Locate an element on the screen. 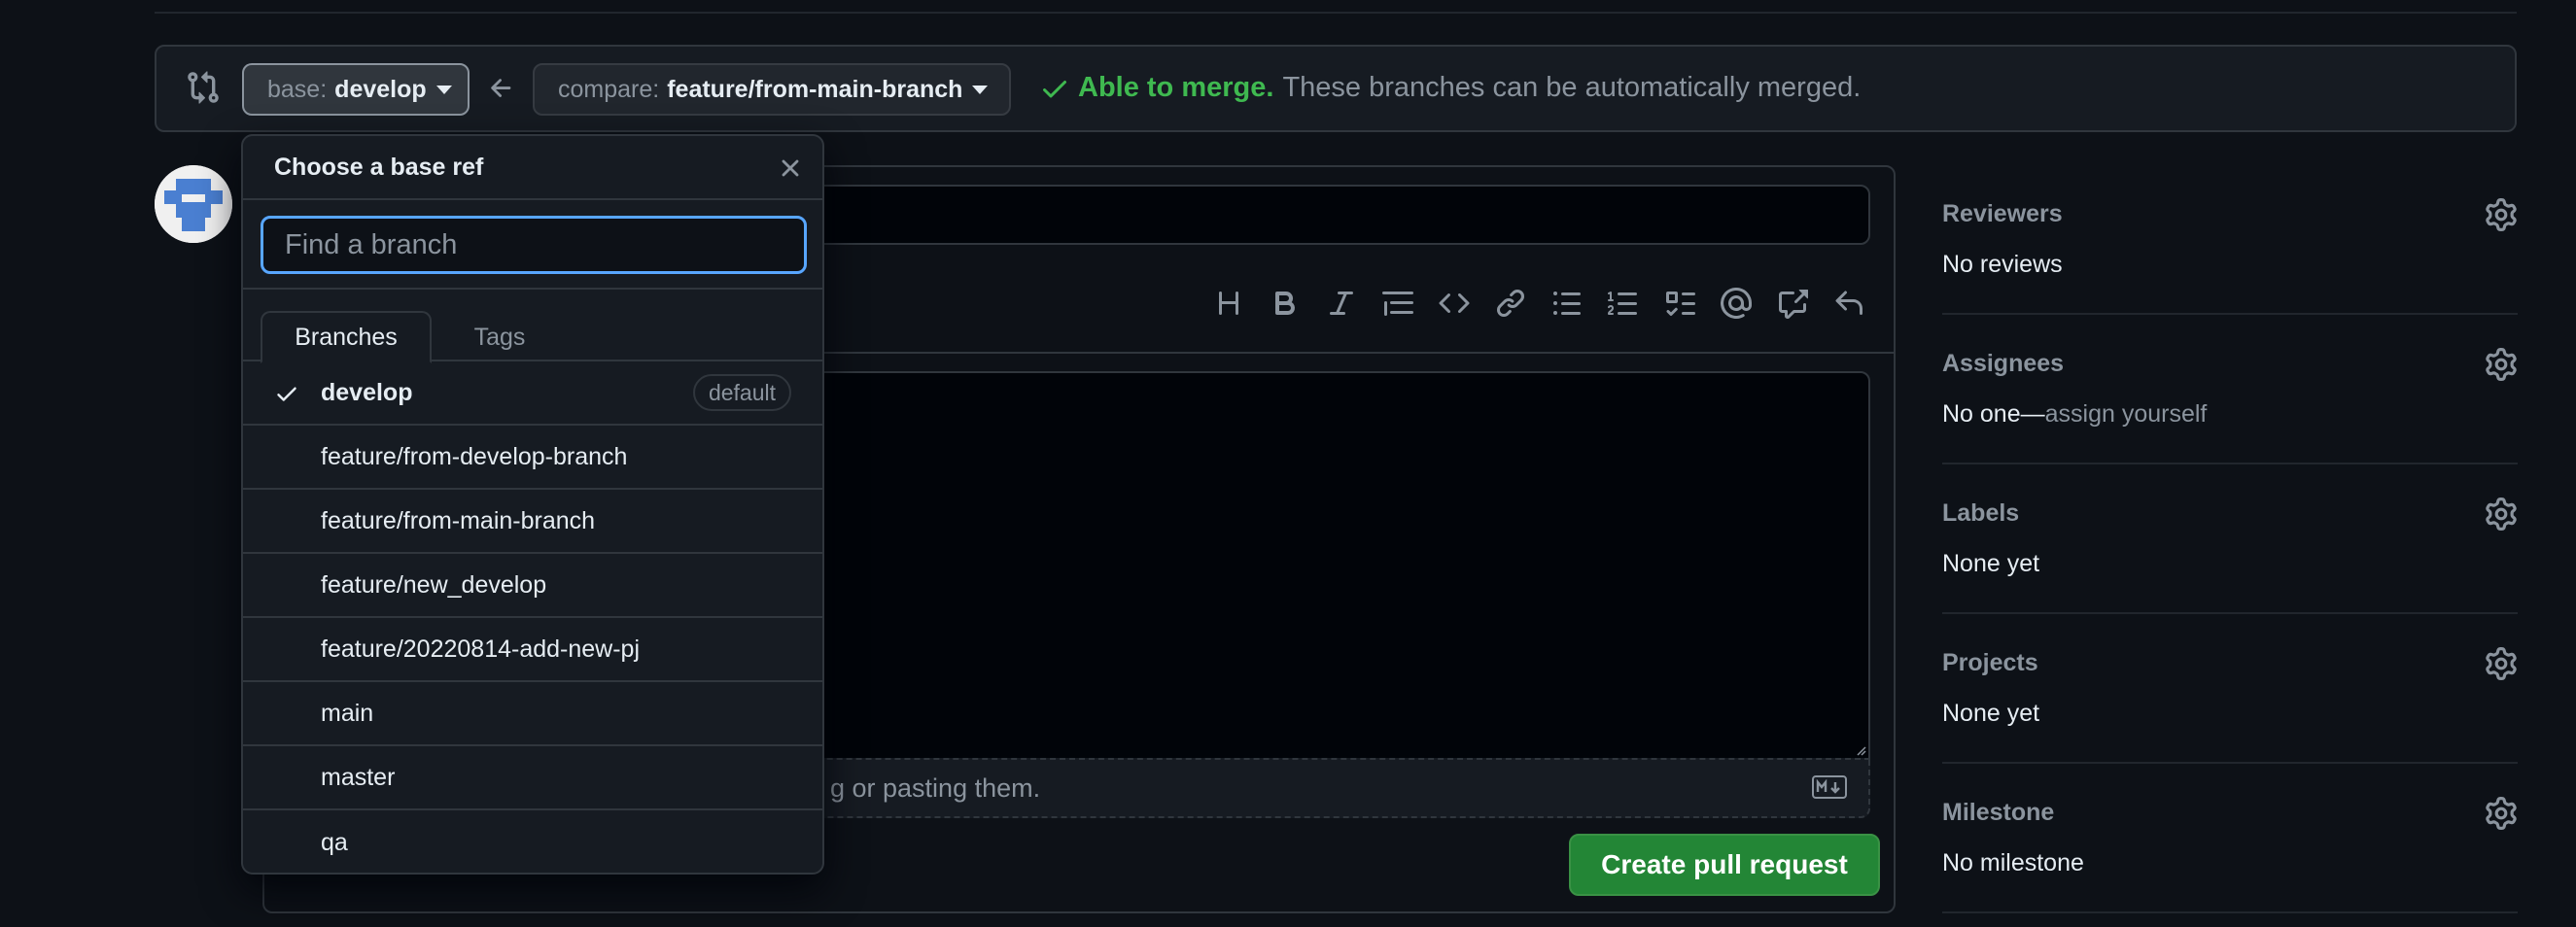 The height and width of the screenshot is (927, 2576). milestone-title: Milestone is located at coordinates (1998, 813).